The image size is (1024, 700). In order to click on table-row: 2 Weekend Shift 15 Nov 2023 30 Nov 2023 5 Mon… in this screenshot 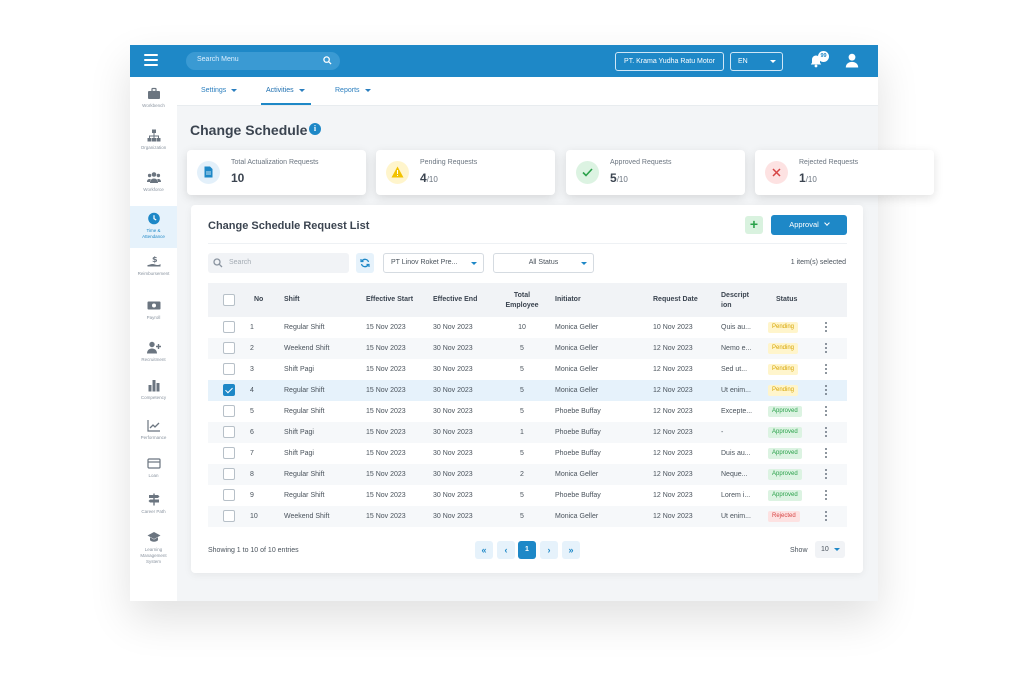, I will do `click(527, 348)`.